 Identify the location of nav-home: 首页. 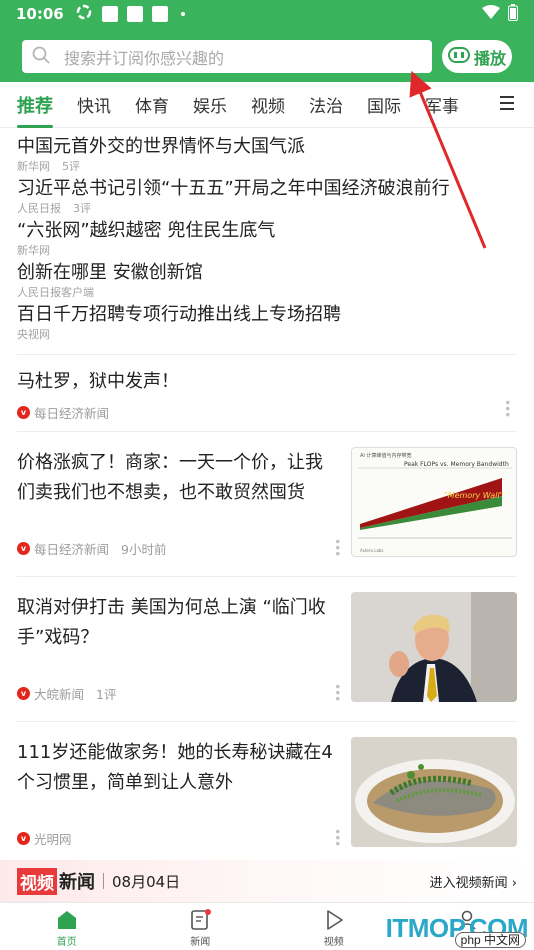
(67, 926).